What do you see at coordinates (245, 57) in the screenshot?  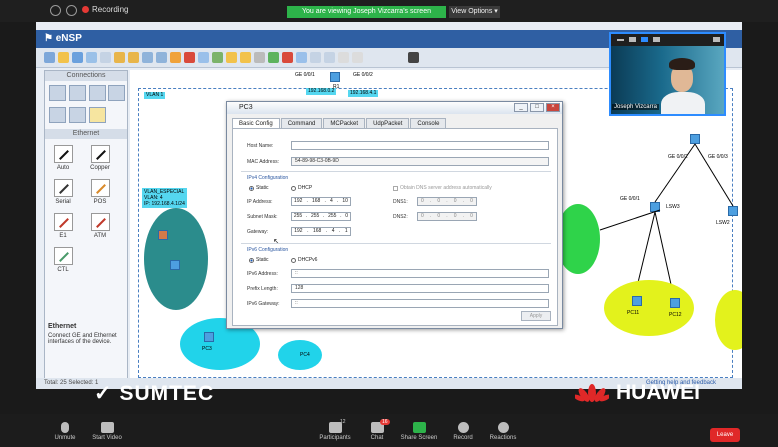 I see `zoom-out-icon` at bounding box center [245, 57].